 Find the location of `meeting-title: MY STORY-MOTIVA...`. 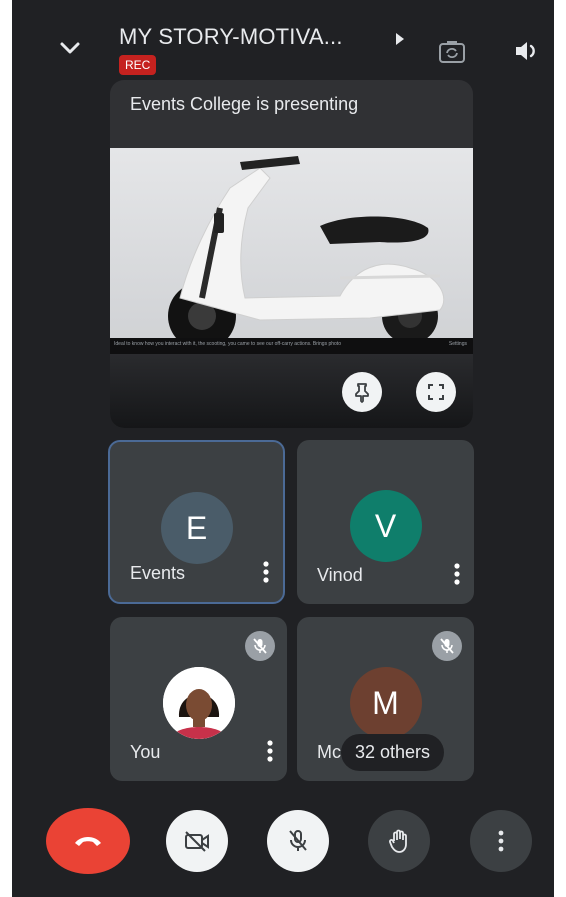

meeting-title: MY STORY-MOTIVA... is located at coordinates (231, 37).